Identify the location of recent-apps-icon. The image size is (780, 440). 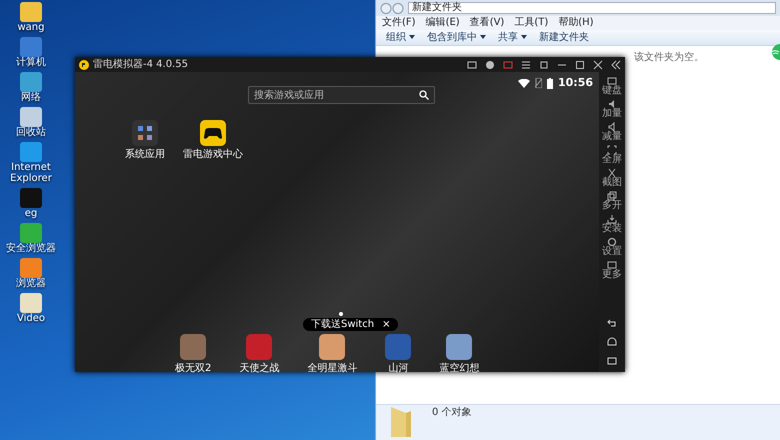
(612, 361).